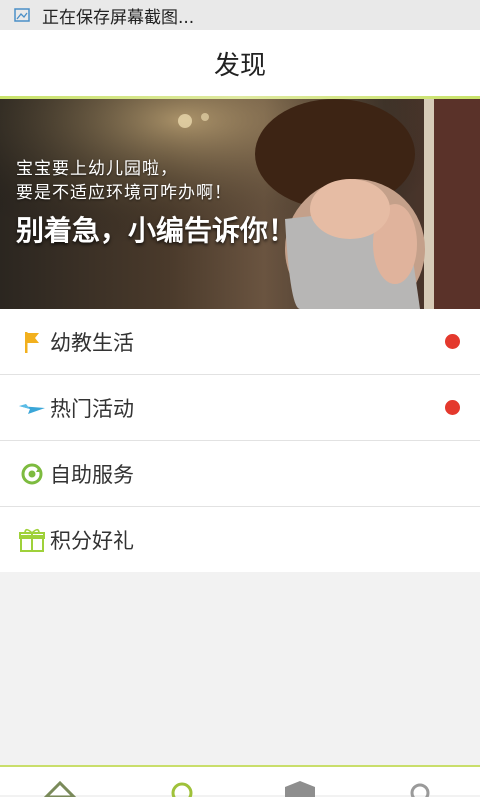 Image resolution: width=480 pixels, height=797 pixels. I want to click on menu-item-label: 幼教生活, so click(92, 342).